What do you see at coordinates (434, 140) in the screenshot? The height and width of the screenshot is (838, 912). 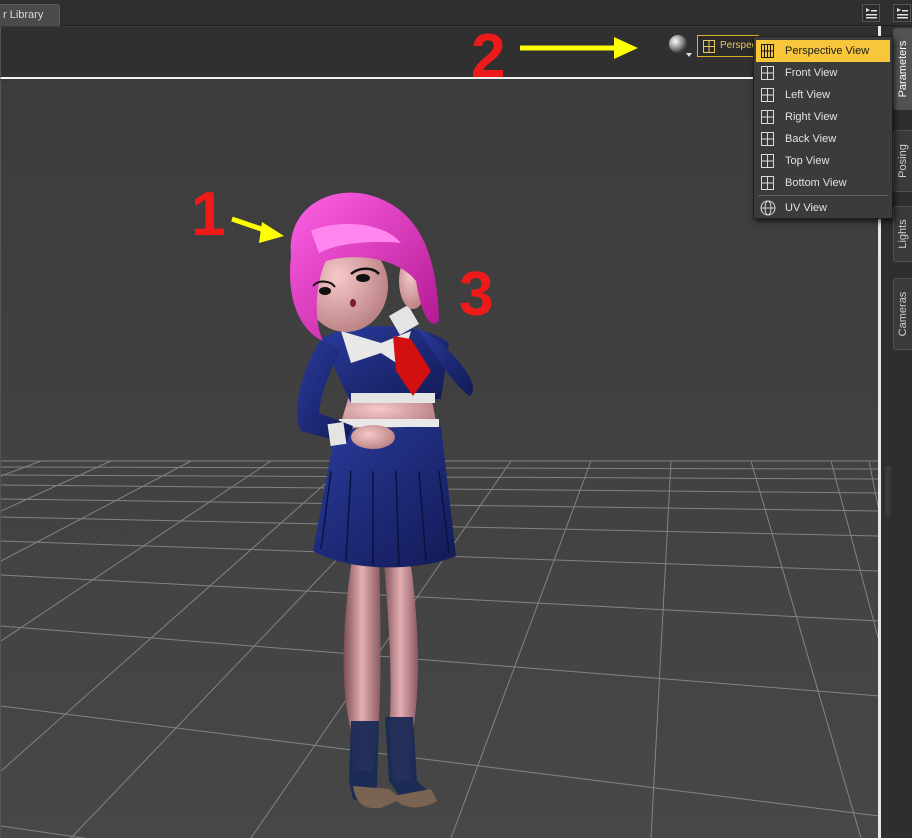 I see `annotation-arrows` at bounding box center [434, 140].